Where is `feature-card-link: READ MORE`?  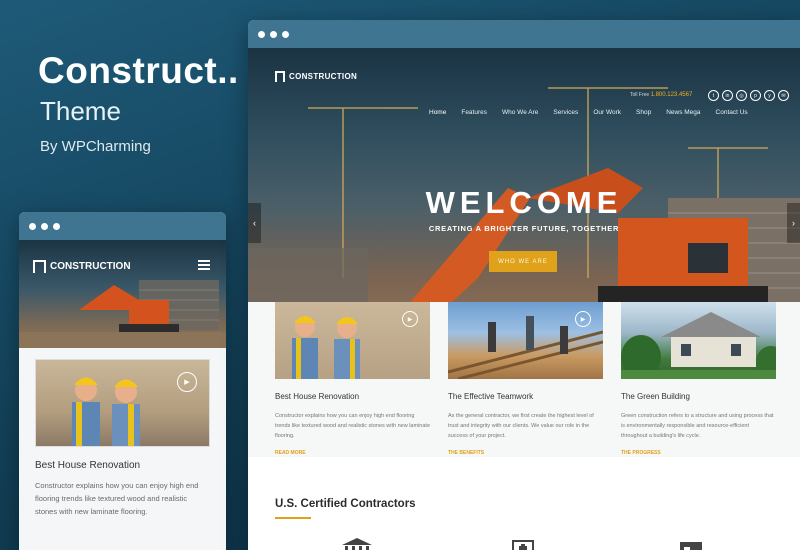 feature-card-link: READ MORE is located at coordinates (352, 453).